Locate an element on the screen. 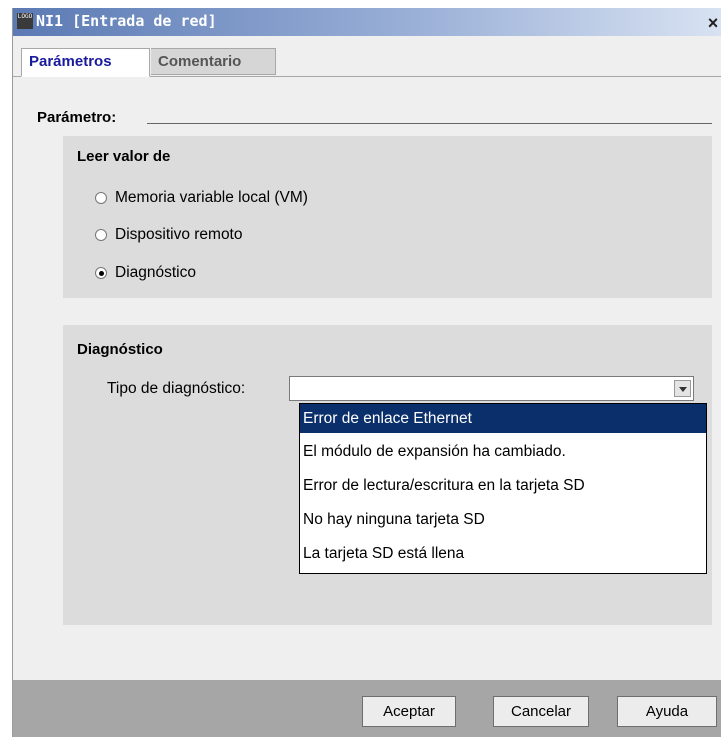 Image resolution: width=721 pixels, height=737 pixels. button-bar: Aceptar Cancelar Ayuda is located at coordinates (367, 708).